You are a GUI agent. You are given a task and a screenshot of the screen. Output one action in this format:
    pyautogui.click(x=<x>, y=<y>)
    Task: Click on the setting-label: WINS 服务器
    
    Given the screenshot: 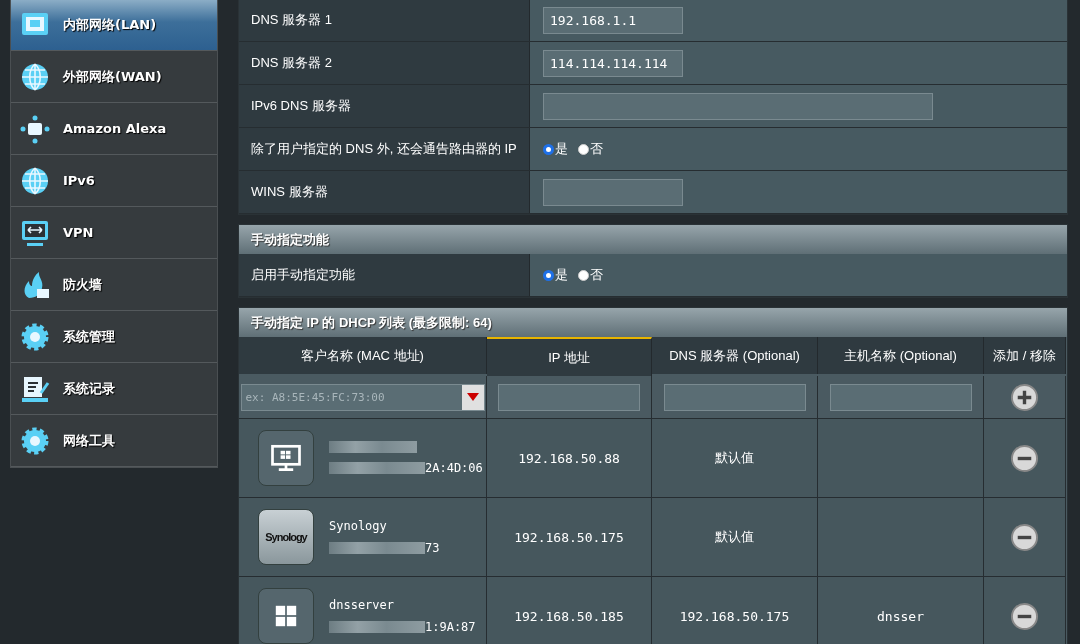 What is the action you would take?
    pyautogui.click(x=384, y=192)
    